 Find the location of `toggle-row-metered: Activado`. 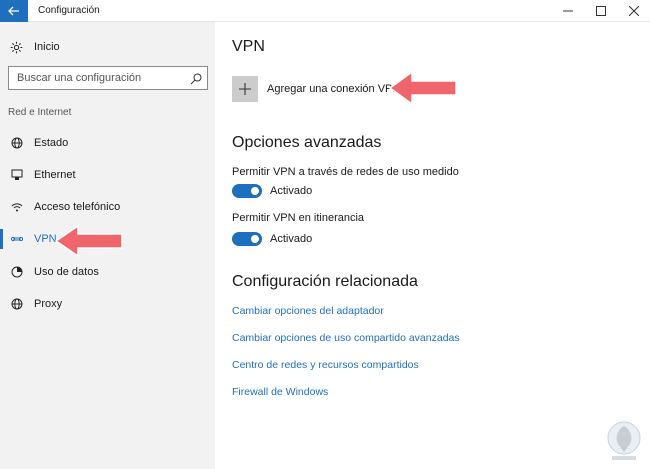

toggle-row-metered: Activado is located at coordinates (272, 191).